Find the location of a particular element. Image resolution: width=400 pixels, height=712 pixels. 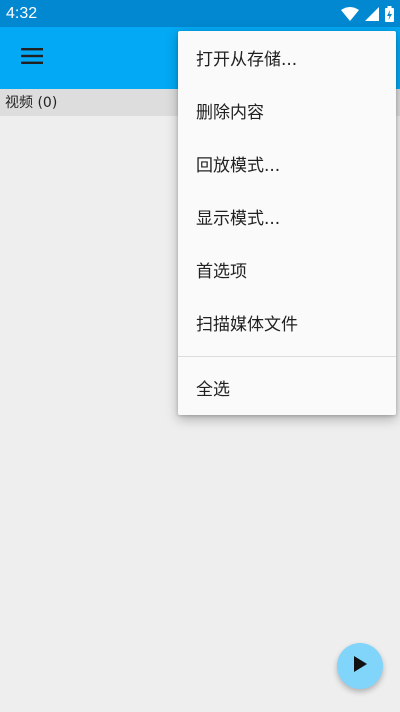

hamburger-menu-icon is located at coordinates (32, 58).